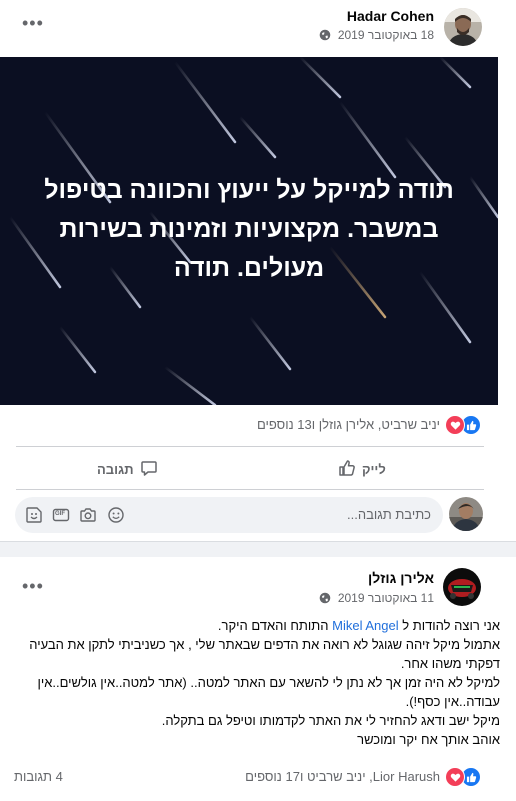 This screenshot has height=801, width=516. Describe the element at coordinates (374, 469) in the screenshot. I see `like-label: לייק` at that location.